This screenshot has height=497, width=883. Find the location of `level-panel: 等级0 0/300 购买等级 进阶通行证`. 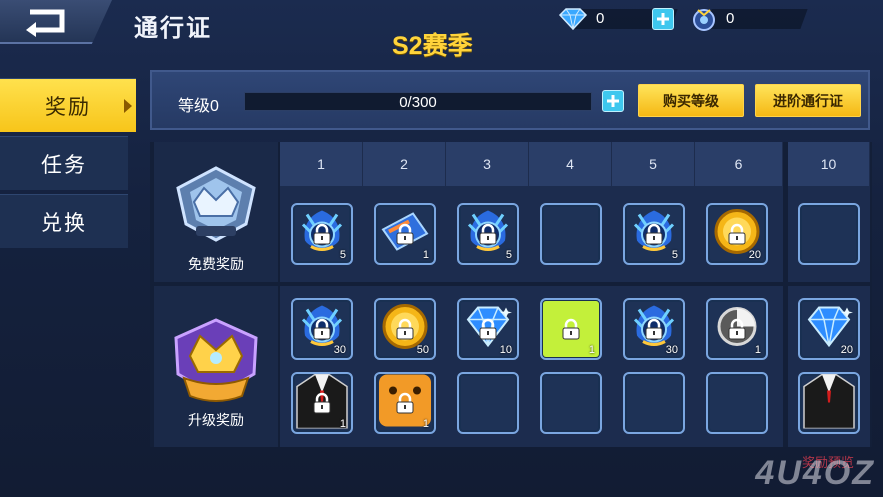

level-panel: 等级0 0/300 购买等级 进阶通行证 is located at coordinates (510, 100).